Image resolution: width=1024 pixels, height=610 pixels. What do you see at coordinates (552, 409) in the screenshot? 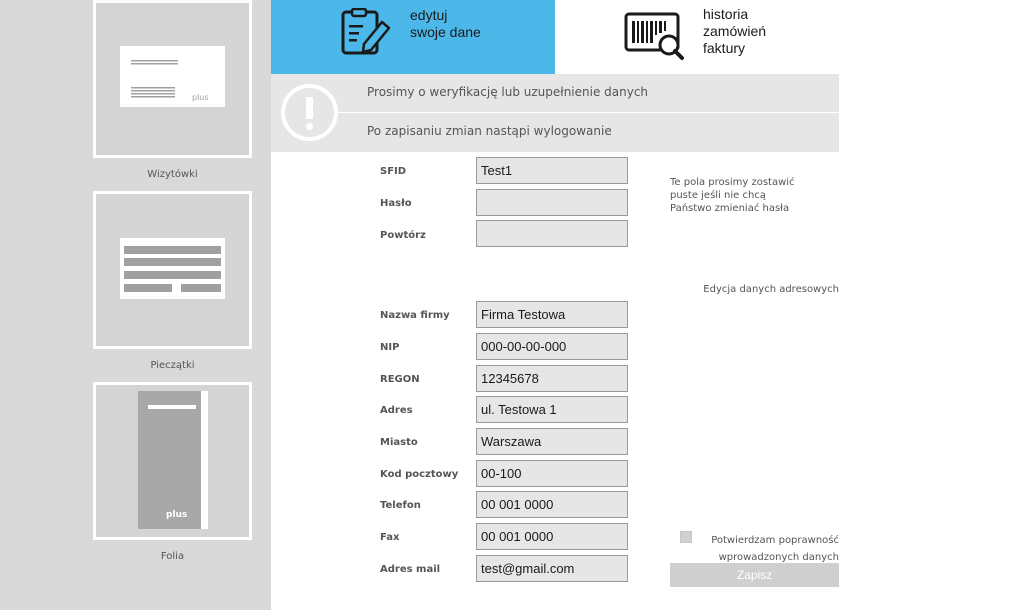
I see `street-input` at bounding box center [552, 409].